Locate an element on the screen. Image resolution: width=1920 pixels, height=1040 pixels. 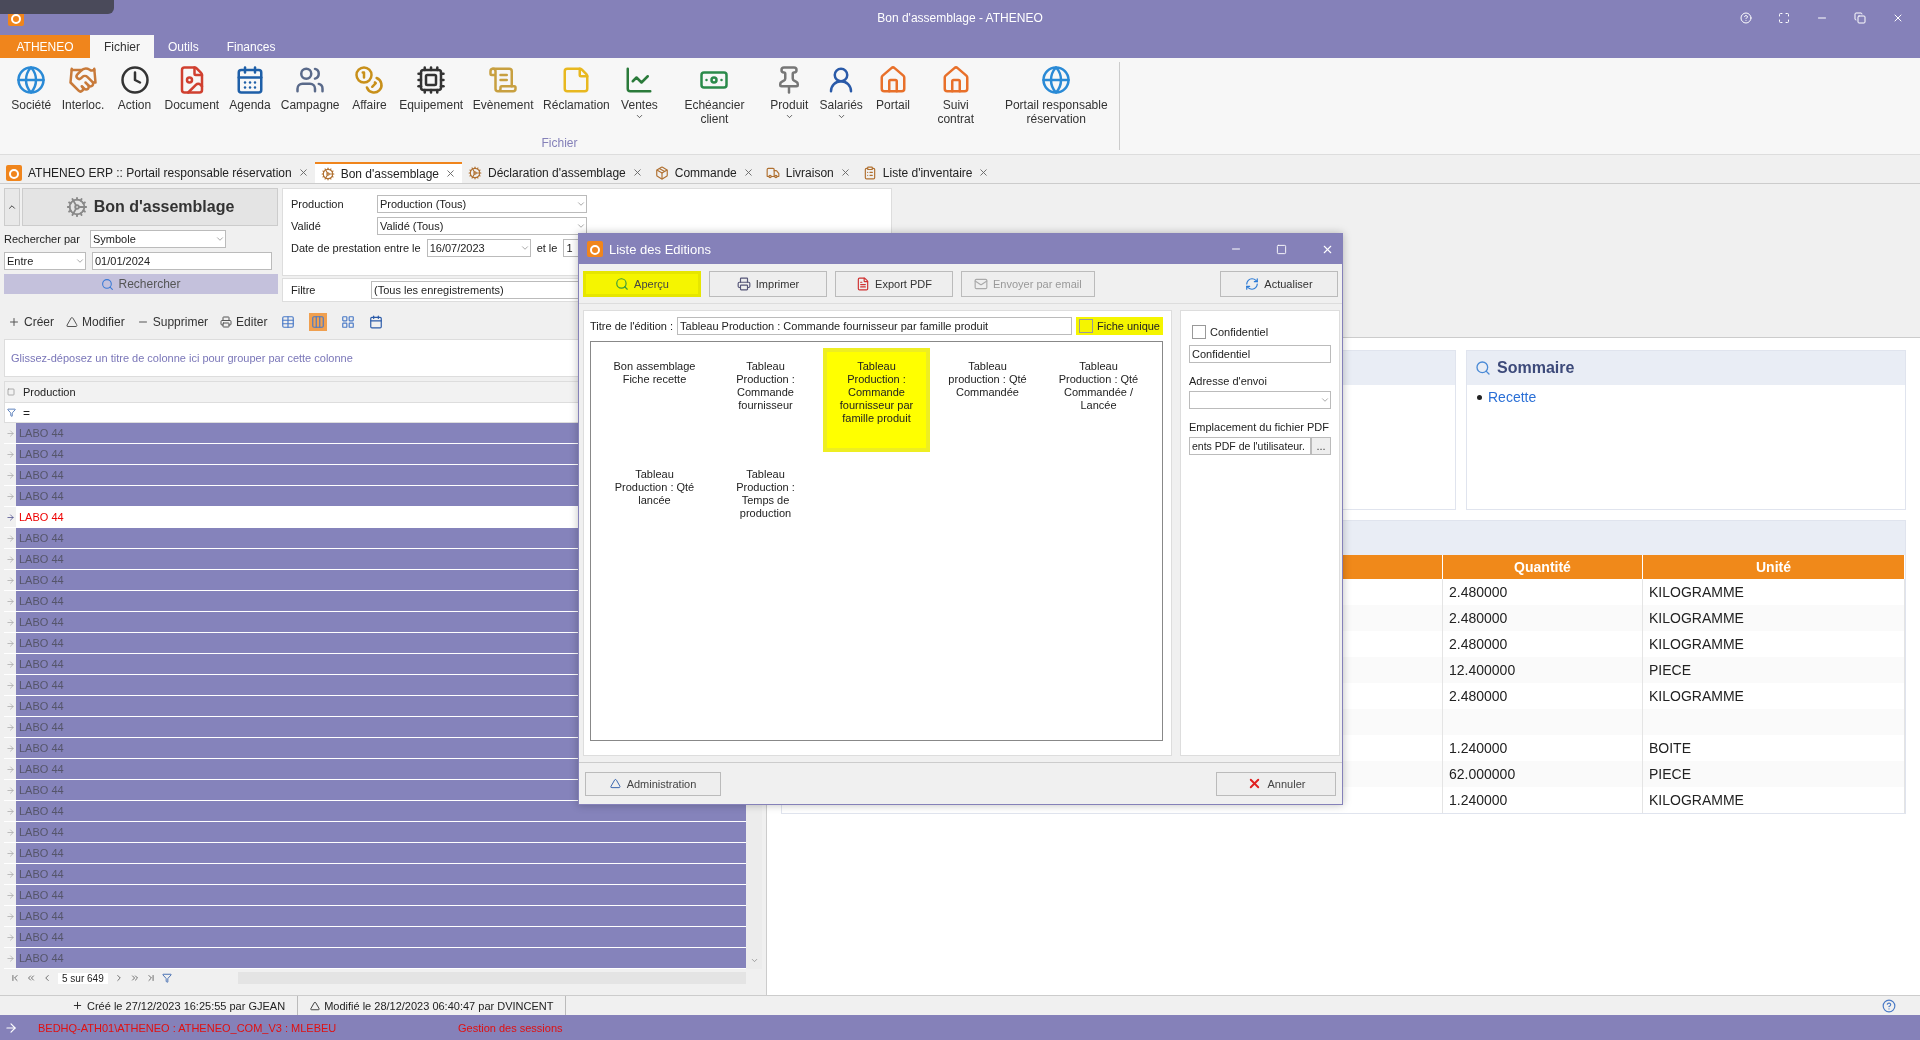
document-tab: Liste d'inventaire is located at coordinates (926, 172).